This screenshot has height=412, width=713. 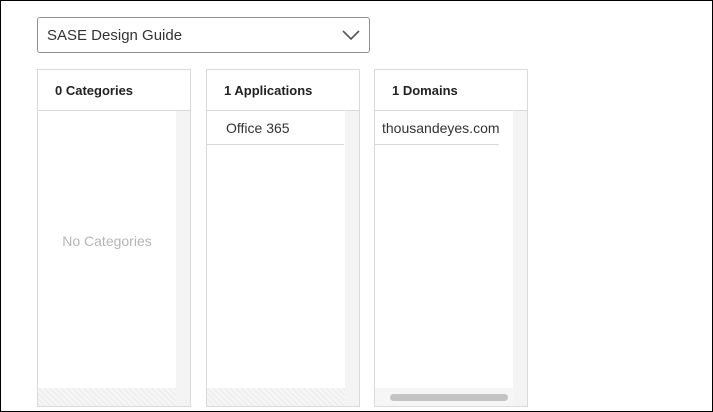 I want to click on domains-scrollbar-thumb, so click(x=449, y=397).